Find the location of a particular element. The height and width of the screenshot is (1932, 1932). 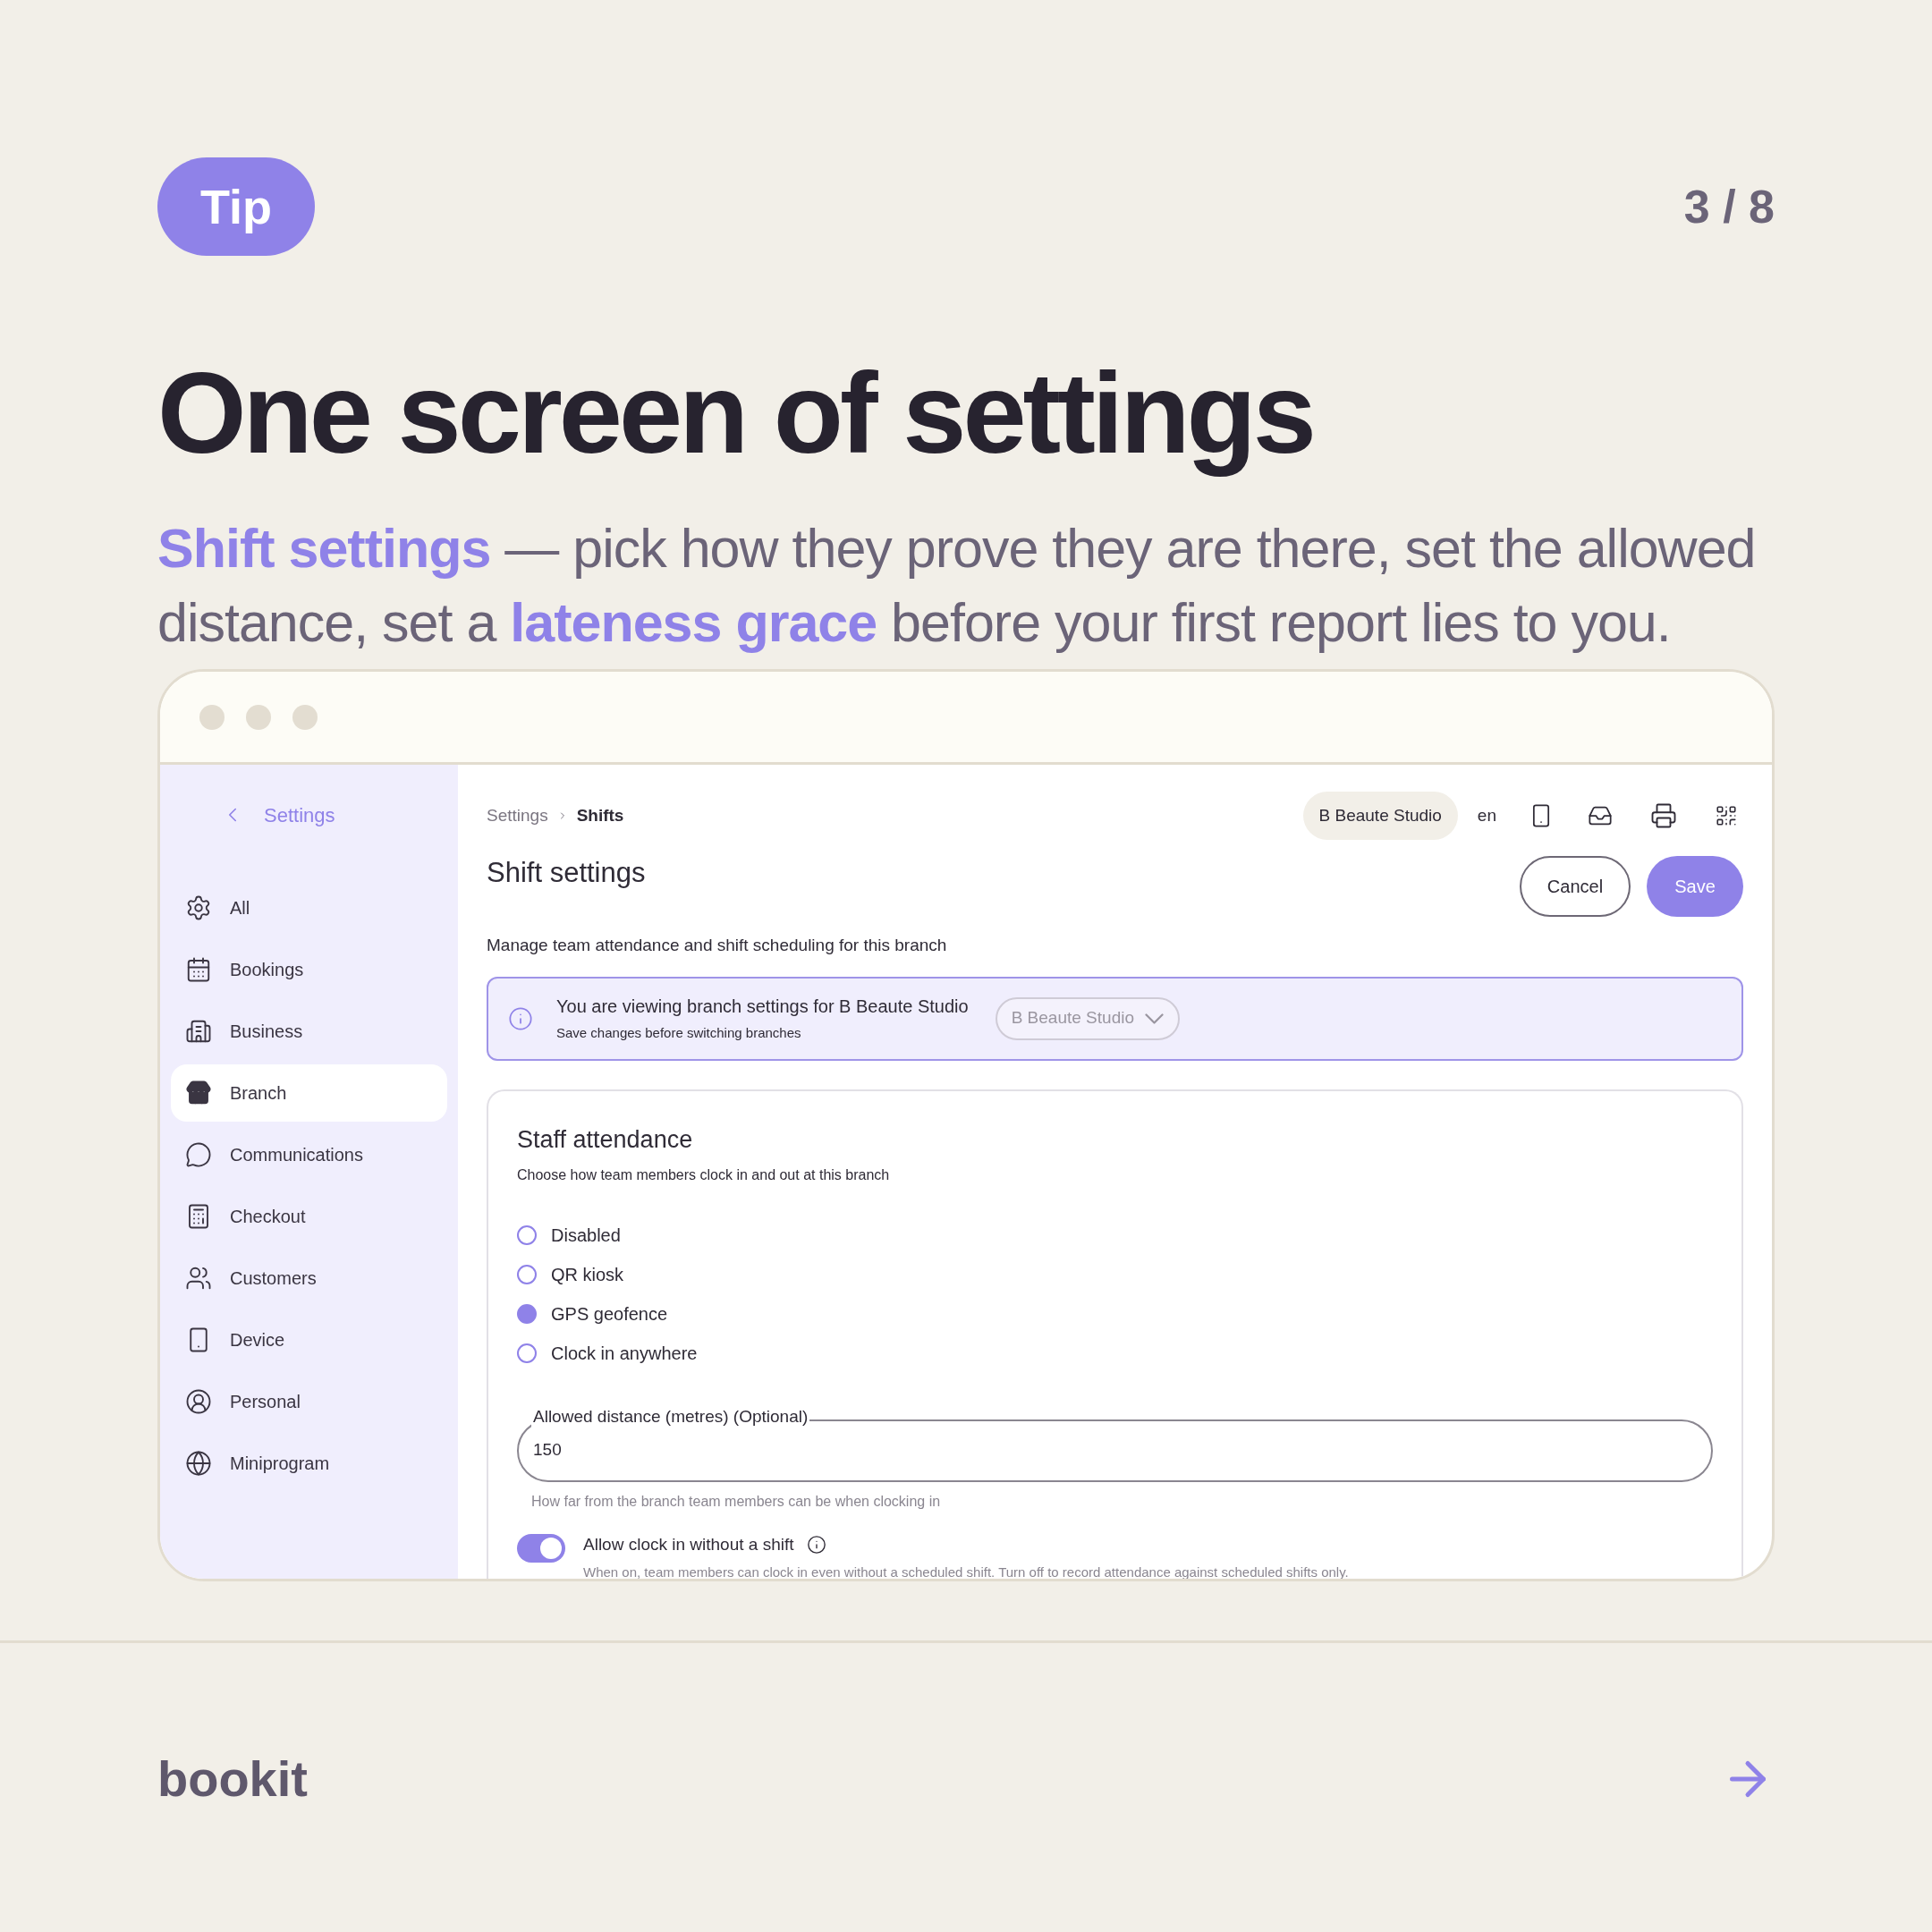

sidebar-item: Personal is located at coordinates (309, 1401).